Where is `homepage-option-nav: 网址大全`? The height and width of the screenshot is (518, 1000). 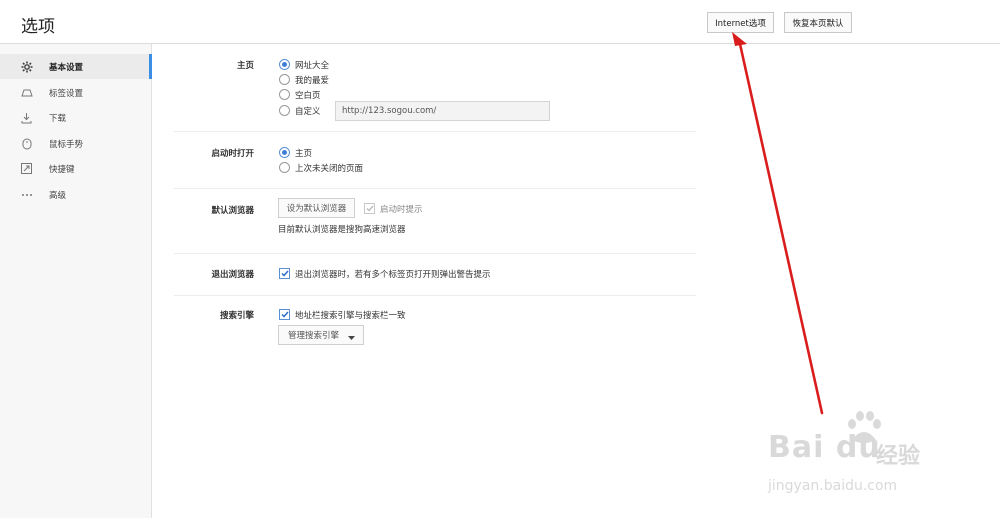
homepage-option-nav: 网址大全 is located at coordinates (304, 64).